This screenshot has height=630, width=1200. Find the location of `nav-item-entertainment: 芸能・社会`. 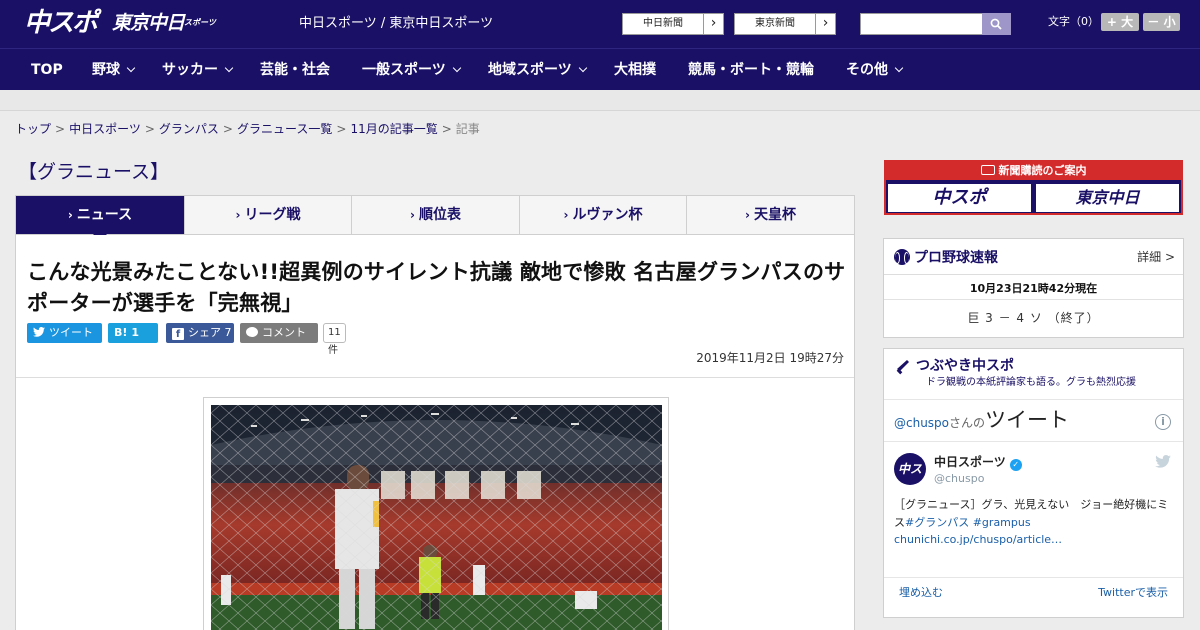

nav-item-entertainment: 芸能・社会 is located at coordinates (295, 70).